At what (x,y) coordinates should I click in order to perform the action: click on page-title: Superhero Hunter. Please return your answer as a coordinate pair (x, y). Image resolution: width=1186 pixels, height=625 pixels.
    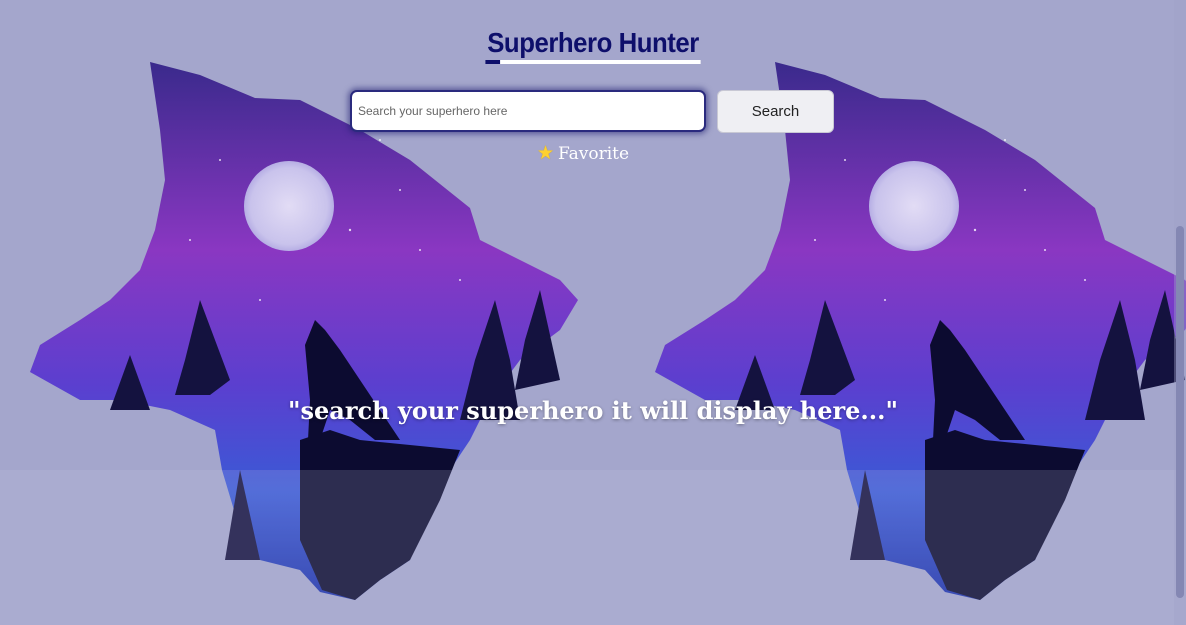
    Looking at the image, I should click on (593, 45).